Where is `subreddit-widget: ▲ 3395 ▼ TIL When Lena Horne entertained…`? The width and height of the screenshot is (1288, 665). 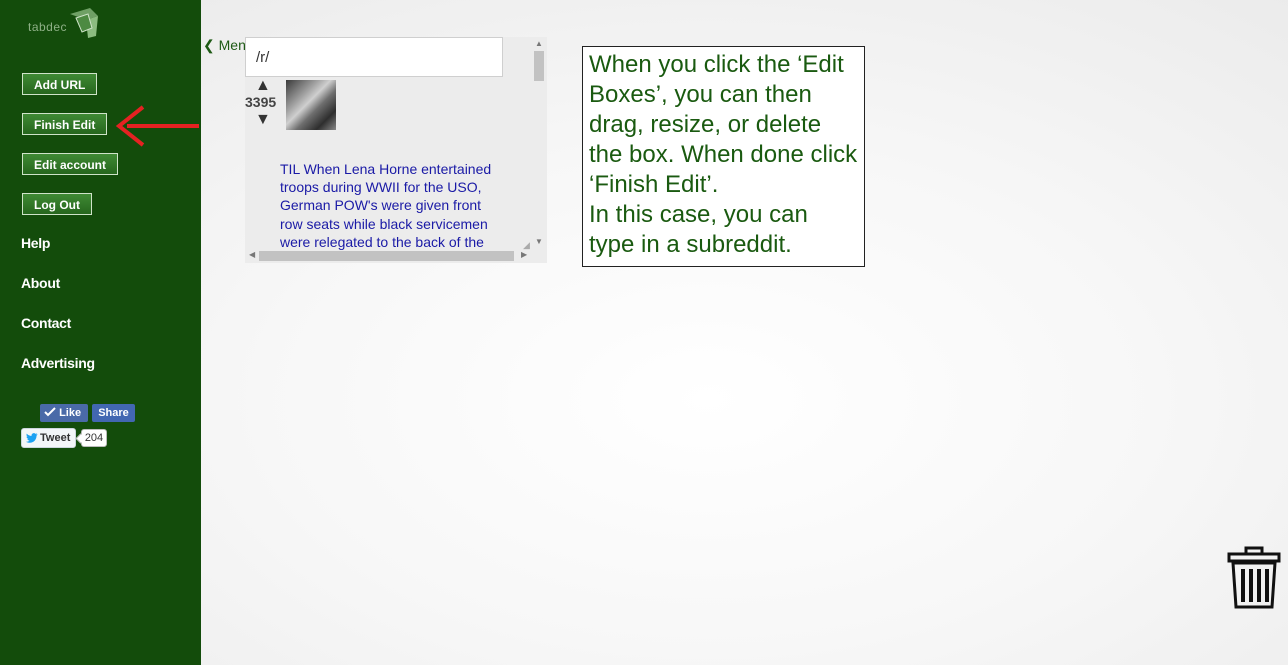 subreddit-widget: ▲ 3395 ▼ TIL When Lena Horne entertained… is located at coordinates (396, 150).